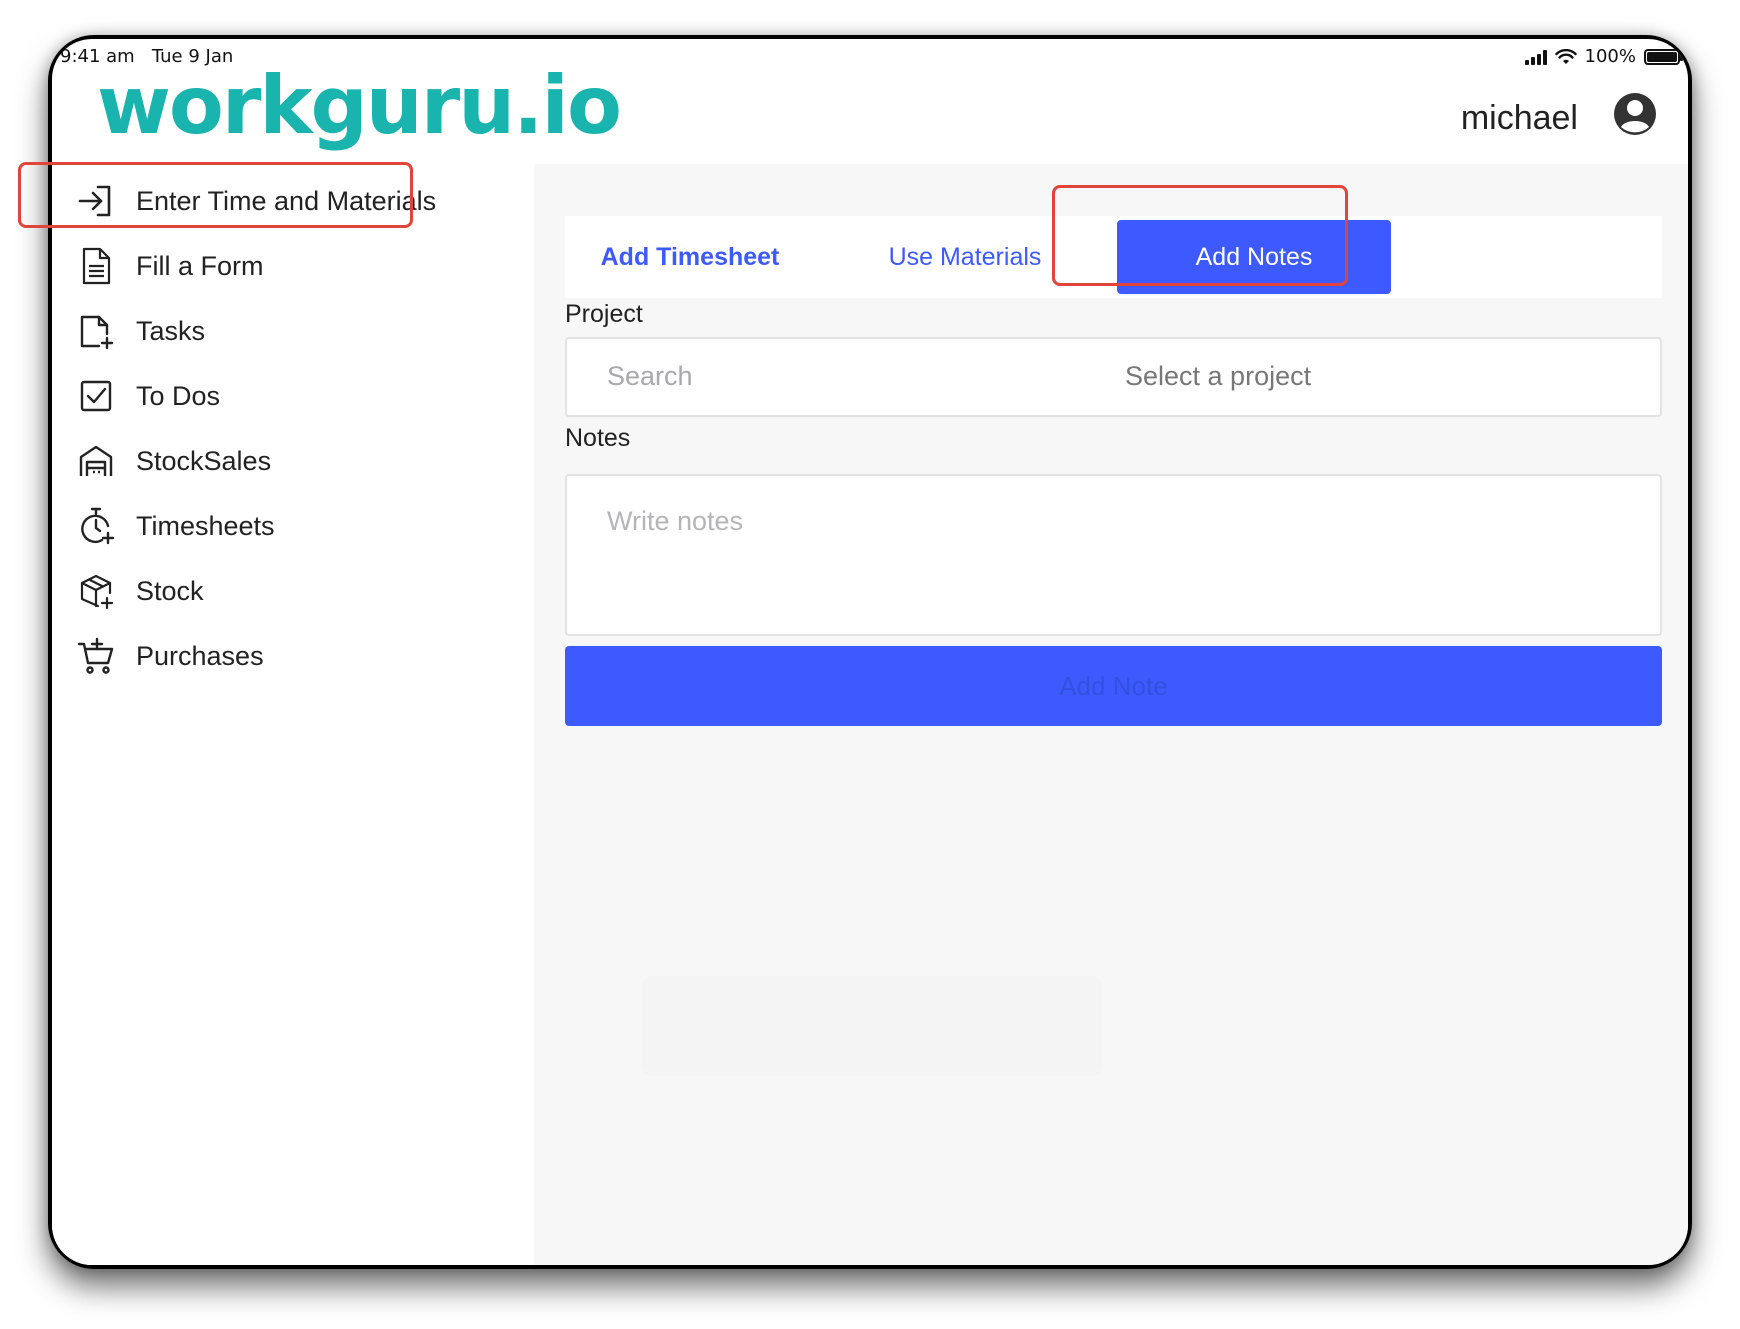  I want to click on notes-label: Notes, so click(598, 438).